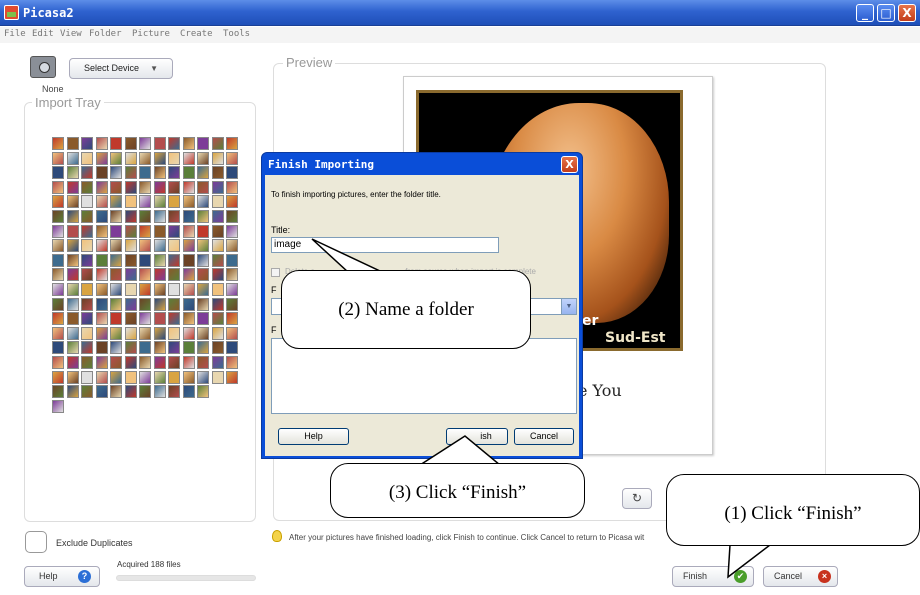  I want to click on menu-create: Create, so click(196, 34).